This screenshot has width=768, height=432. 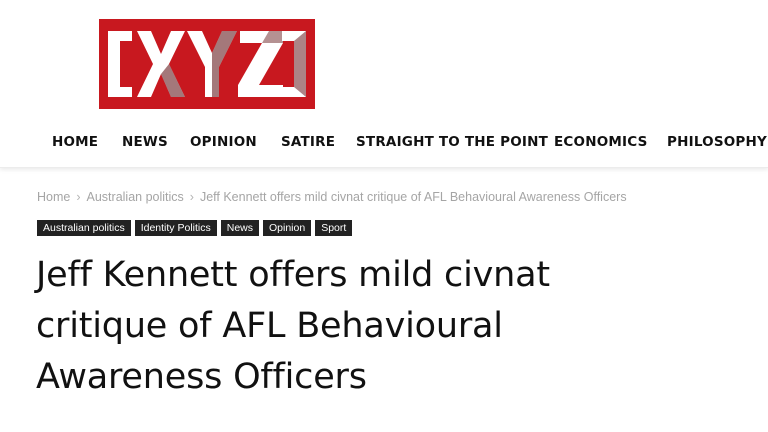 What do you see at coordinates (308, 142) in the screenshot?
I see `nav-item-satire: SATIRE` at bounding box center [308, 142].